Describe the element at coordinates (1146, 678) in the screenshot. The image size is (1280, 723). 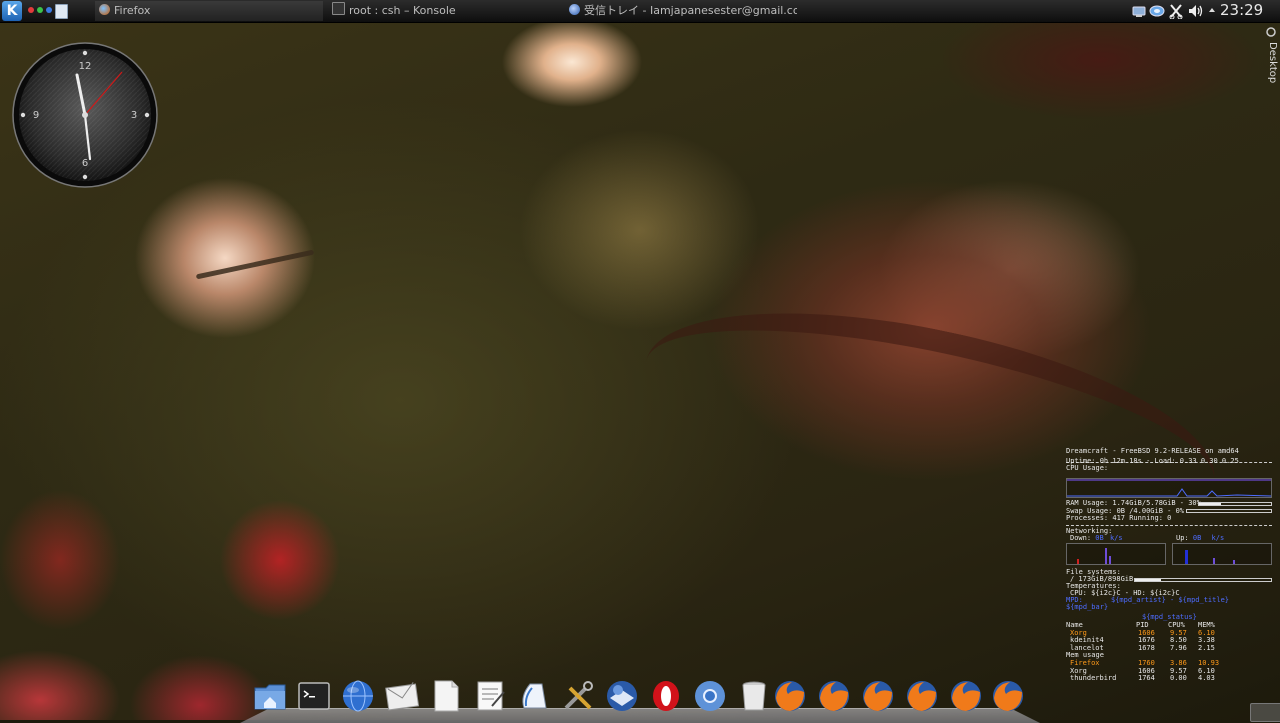
I see `cell: 1764` at that location.